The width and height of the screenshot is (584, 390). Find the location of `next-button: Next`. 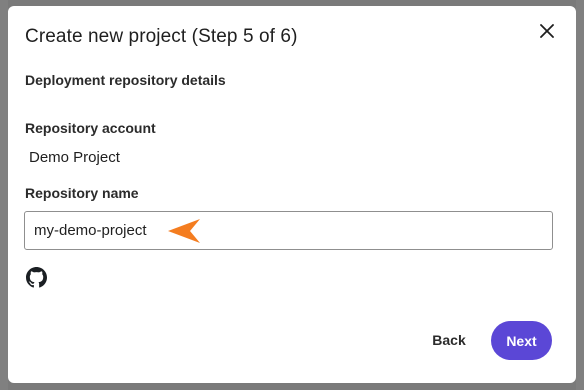

next-button: Next is located at coordinates (521, 340).